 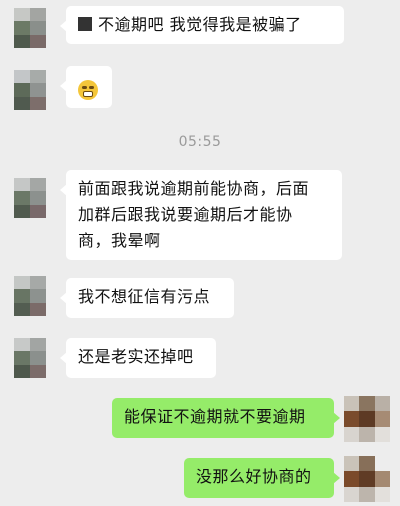 What do you see at coordinates (185, 214) in the screenshot?
I see `message-text-line: 加群后跟我说要逾期后才能协` at bounding box center [185, 214].